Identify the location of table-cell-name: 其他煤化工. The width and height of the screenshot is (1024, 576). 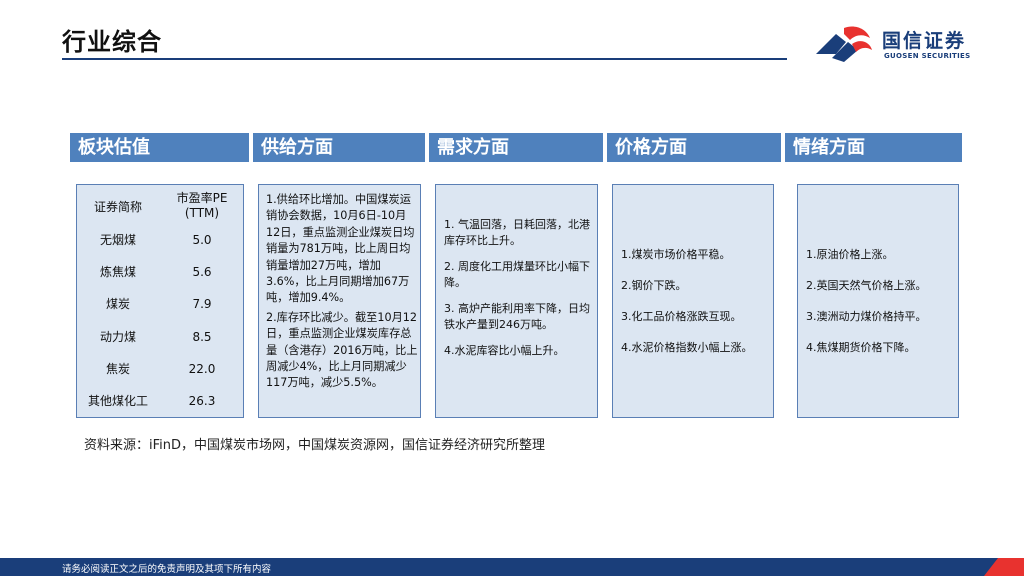
(117, 401).